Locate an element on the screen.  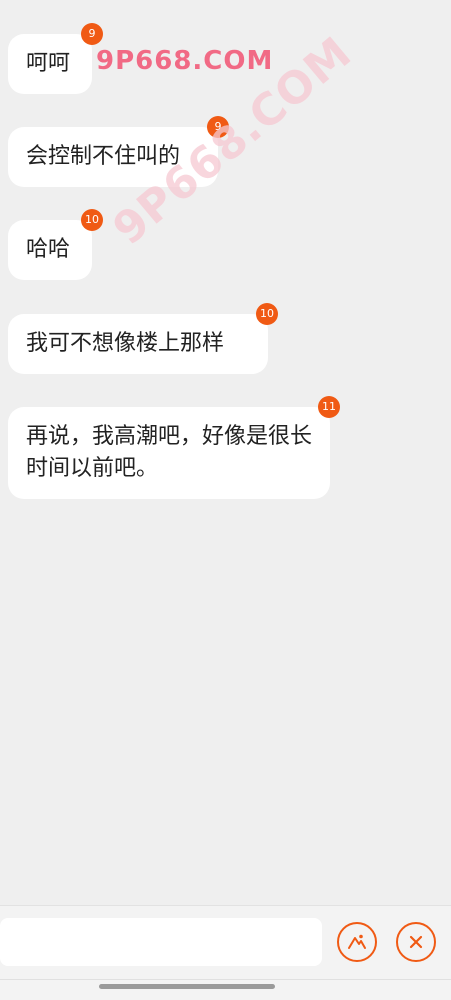
image-icon is located at coordinates (357, 941).